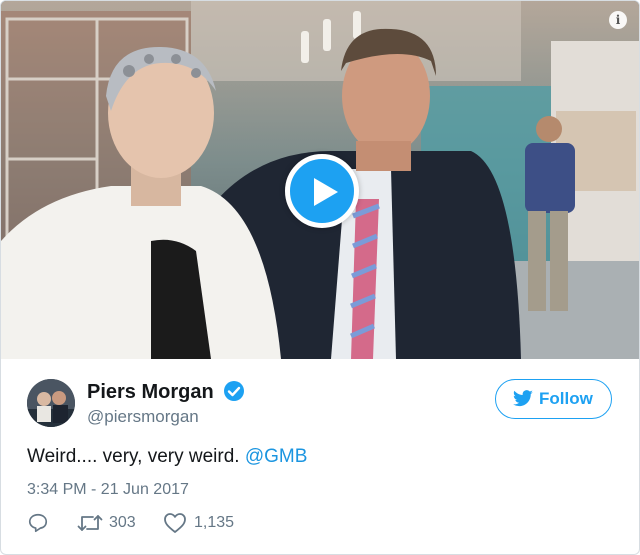 This screenshot has width=640, height=555. I want to click on verified-badge-icon, so click(234, 391).